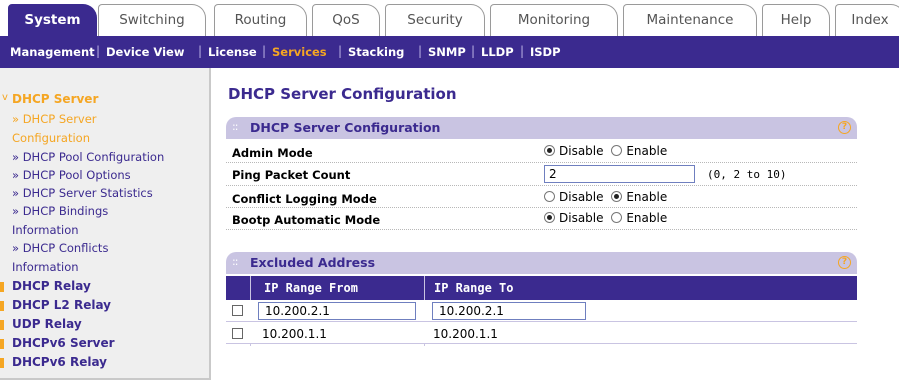  What do you see at coordinates (237, 310) in the screenshot?
I see `new-row-checkbox` at bounding box center [237, 310].